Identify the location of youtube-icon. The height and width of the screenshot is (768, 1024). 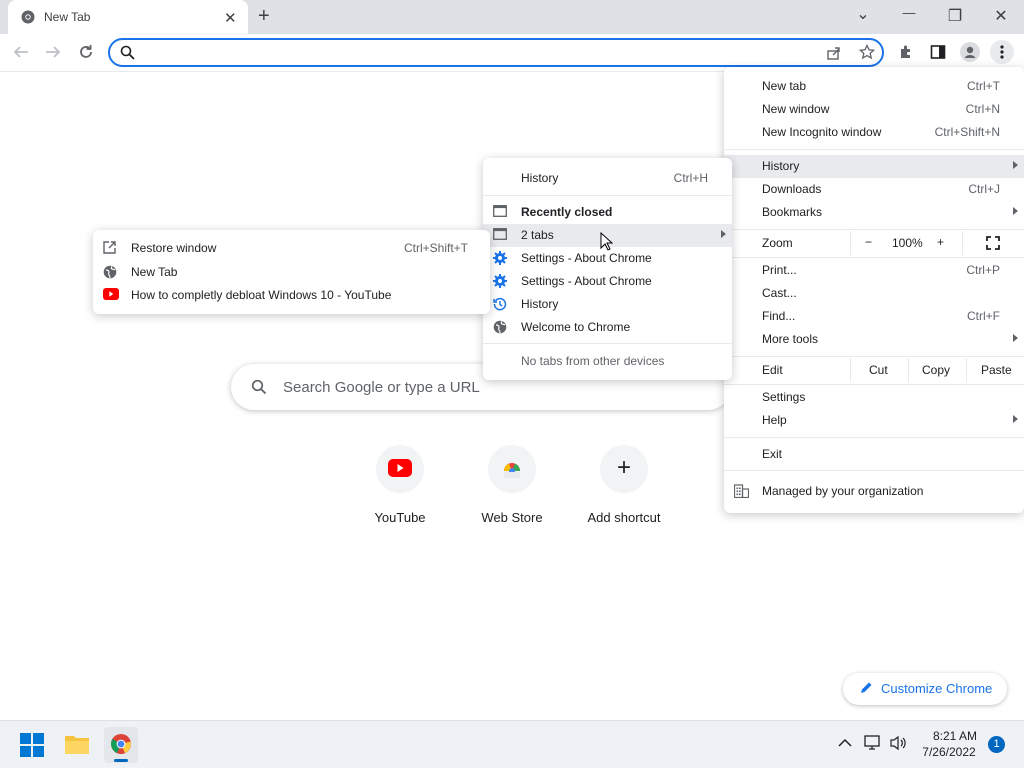
(400, 469).